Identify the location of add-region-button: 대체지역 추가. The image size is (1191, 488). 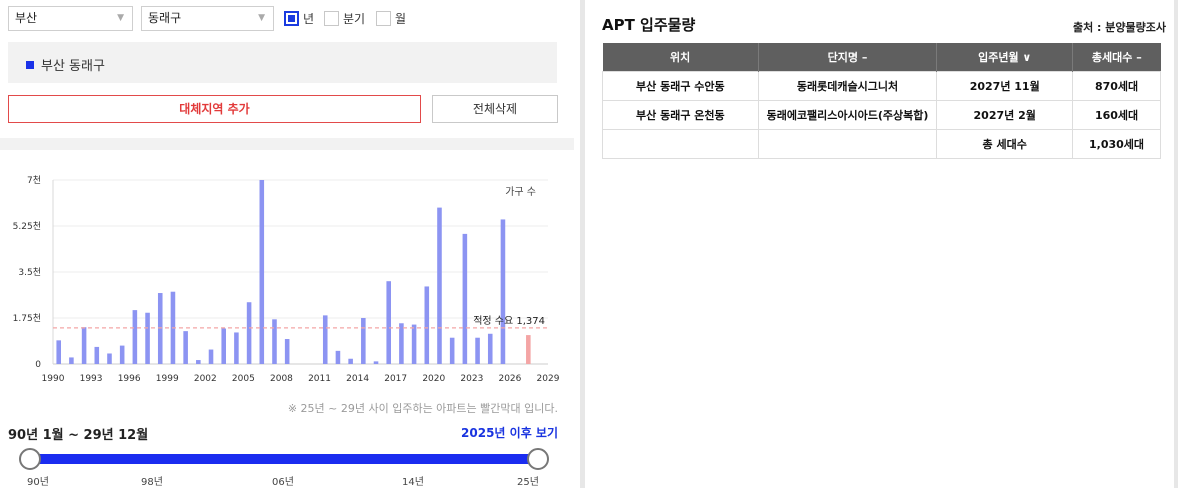
(214, 109).